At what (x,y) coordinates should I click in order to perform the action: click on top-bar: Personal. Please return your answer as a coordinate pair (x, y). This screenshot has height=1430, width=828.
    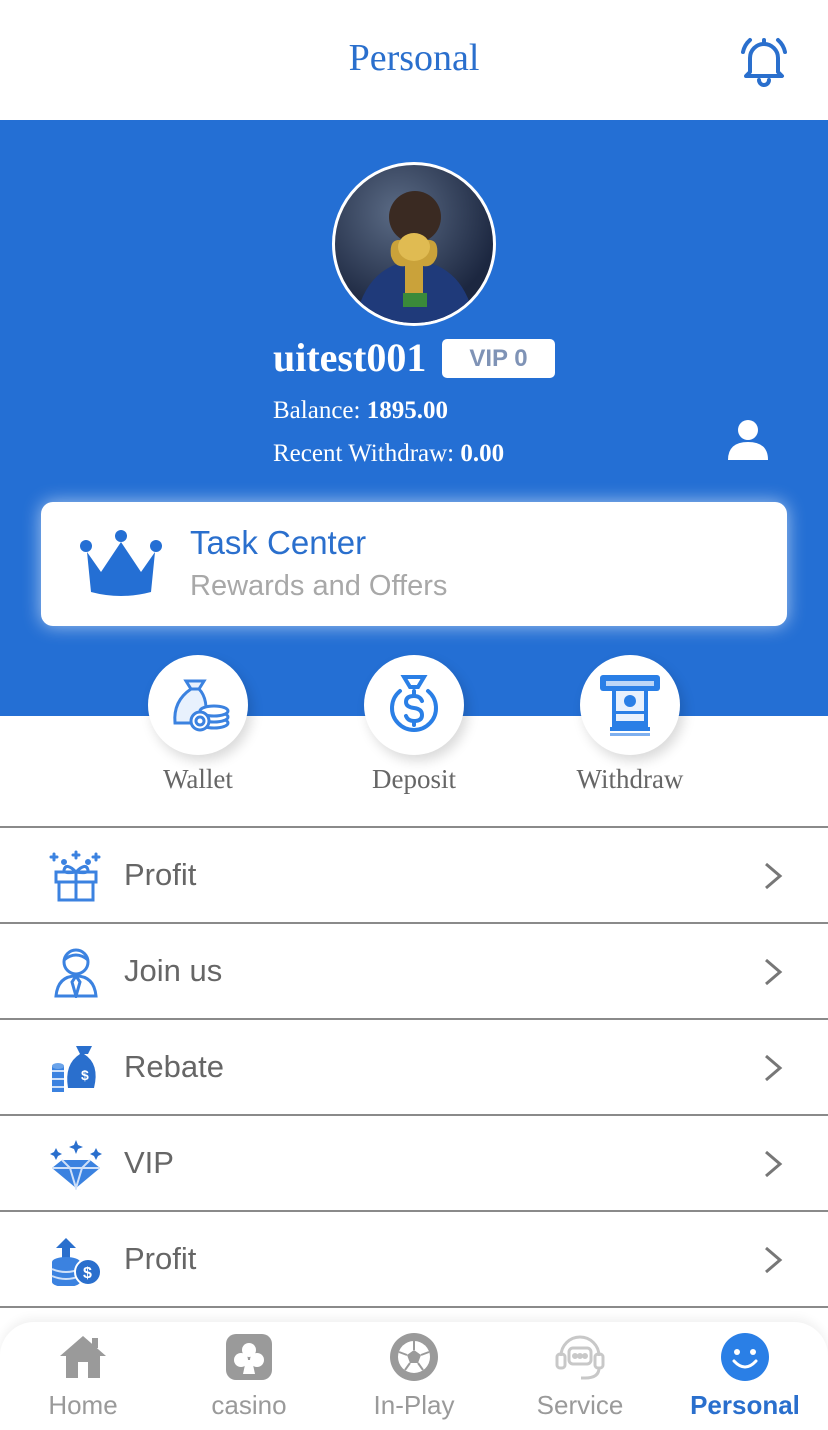
    Looking at the image, I should click on (414, 60).